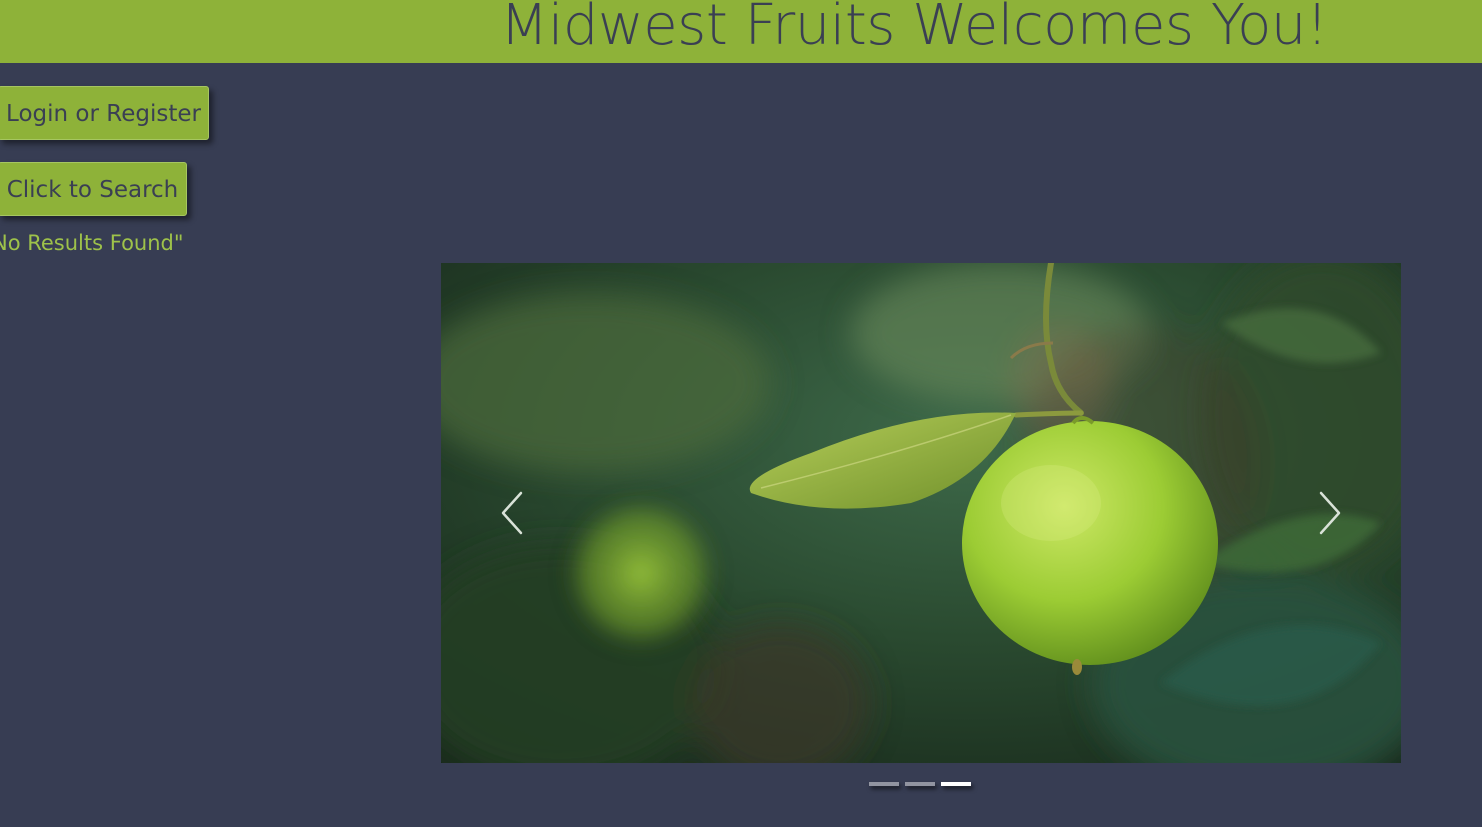 The height and width of the screenshot is (827, 1482). I want to click on carousel-indicators, so click(920, 784).